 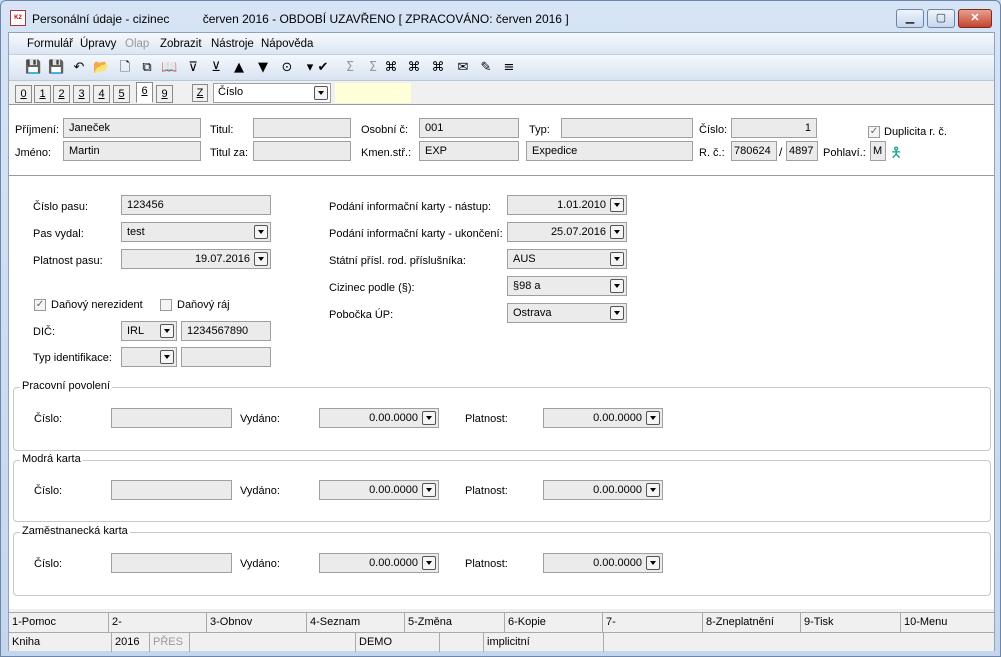 I want to click on f5-button: 5-Změna, so click(x=455, y=622).